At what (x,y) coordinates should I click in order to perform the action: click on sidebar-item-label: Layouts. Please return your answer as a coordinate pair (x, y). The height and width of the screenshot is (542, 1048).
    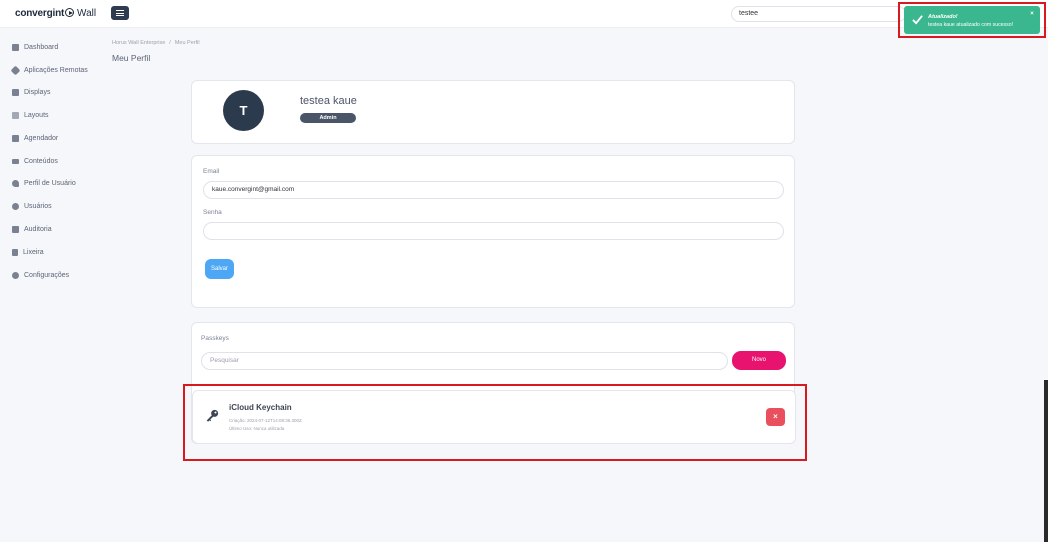
    Looking at the image, I should click on (36, 115).